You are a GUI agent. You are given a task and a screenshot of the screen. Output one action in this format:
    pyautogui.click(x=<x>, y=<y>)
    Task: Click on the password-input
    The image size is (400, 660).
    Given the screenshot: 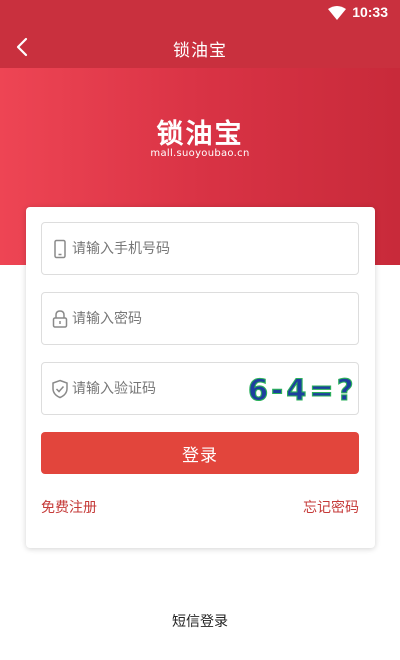 What is the action you would take?
    pyautogui.click(x=172, y=318)
    